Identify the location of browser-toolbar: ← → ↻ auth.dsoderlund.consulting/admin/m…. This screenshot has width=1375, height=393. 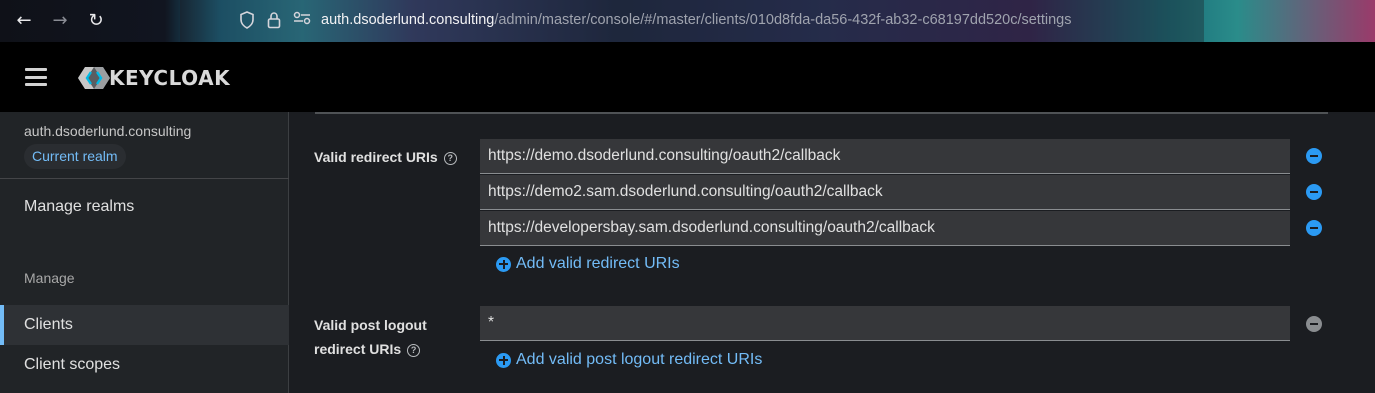
(687, 21).